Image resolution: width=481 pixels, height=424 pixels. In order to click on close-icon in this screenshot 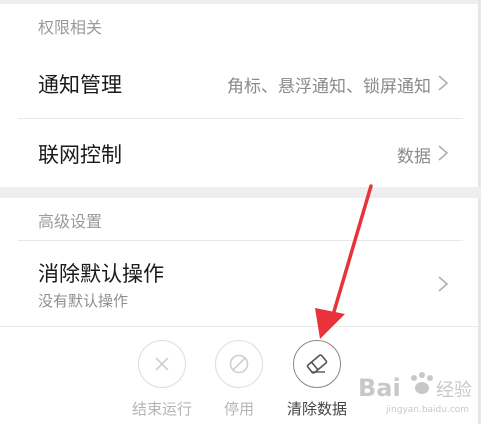, I will do `click(162, 364)`.